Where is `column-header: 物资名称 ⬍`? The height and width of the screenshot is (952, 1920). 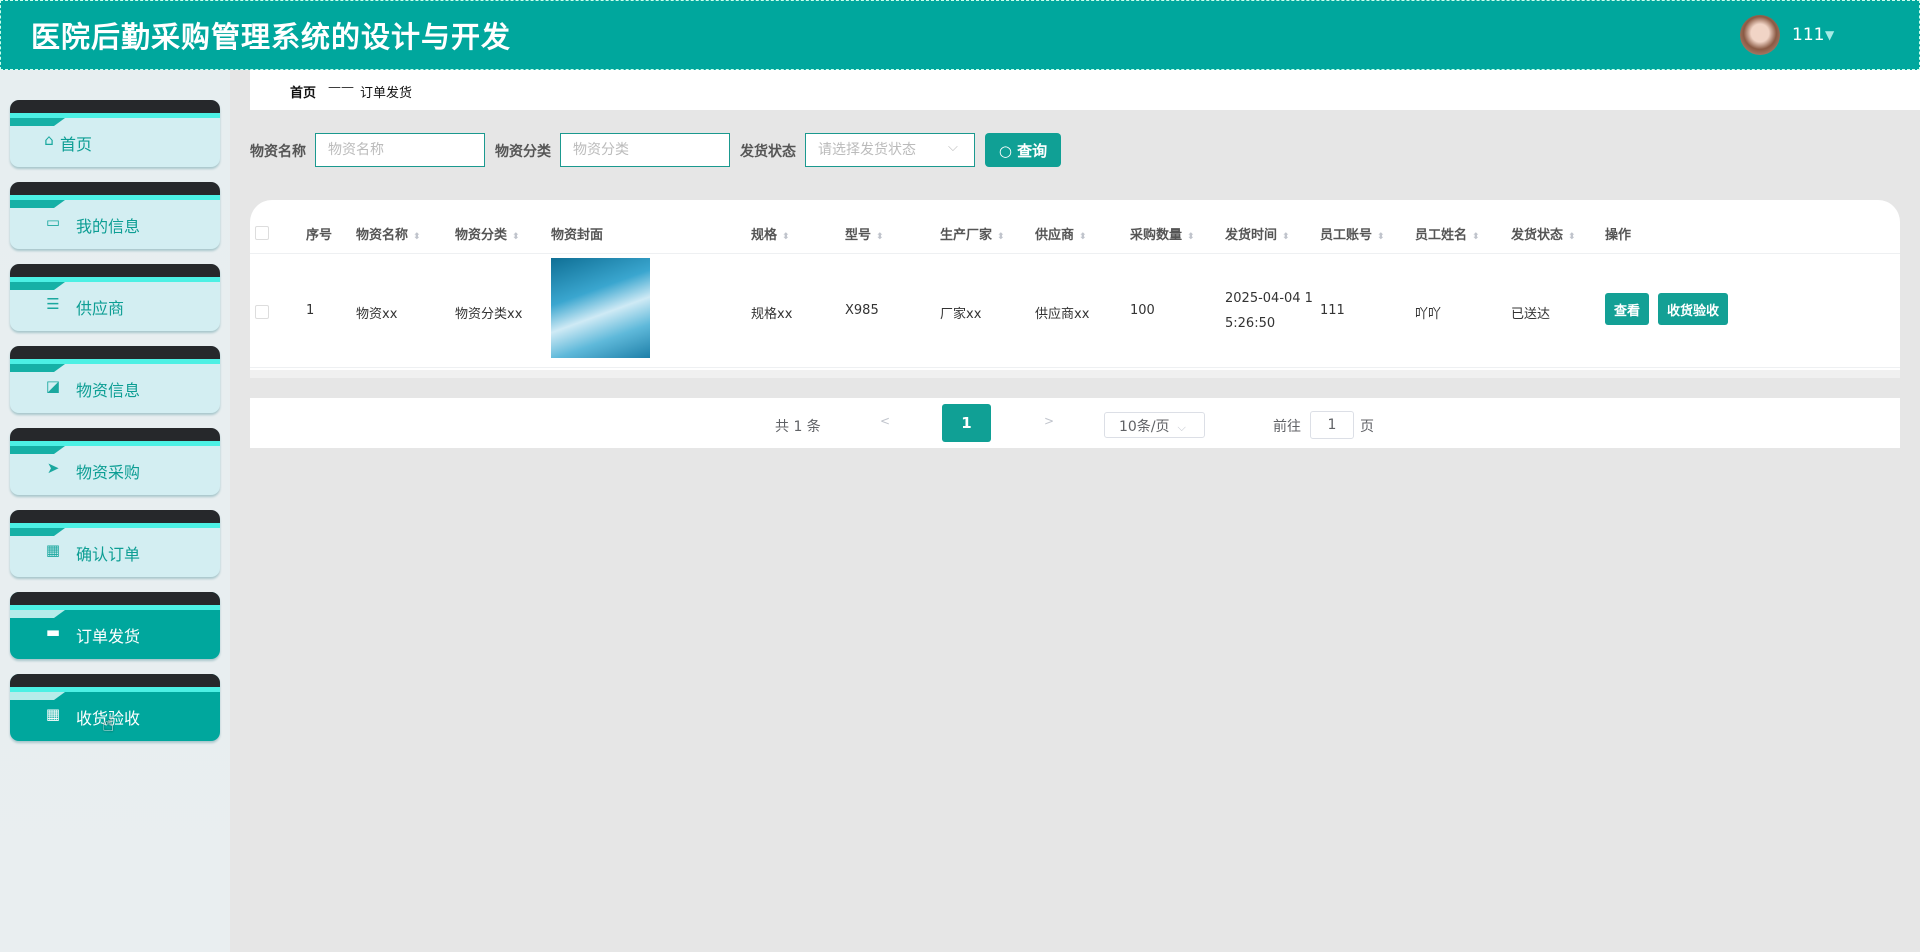 column-header: 物资名称 ⬍ is located at coordinates (388, 233).